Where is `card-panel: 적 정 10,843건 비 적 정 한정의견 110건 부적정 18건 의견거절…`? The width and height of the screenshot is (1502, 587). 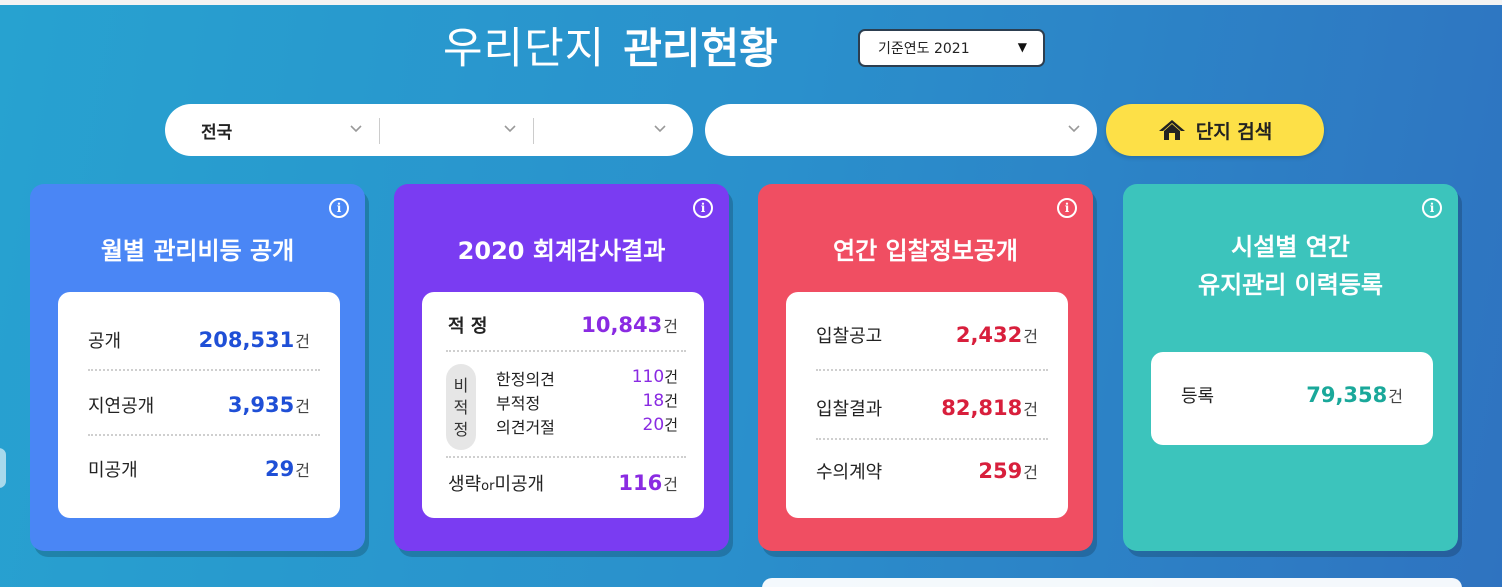 card-panel: 적 정 10,843건 비 적 정 한정의견 110건 부적정 18건 의견거절… is located at coordinates (563, 405).